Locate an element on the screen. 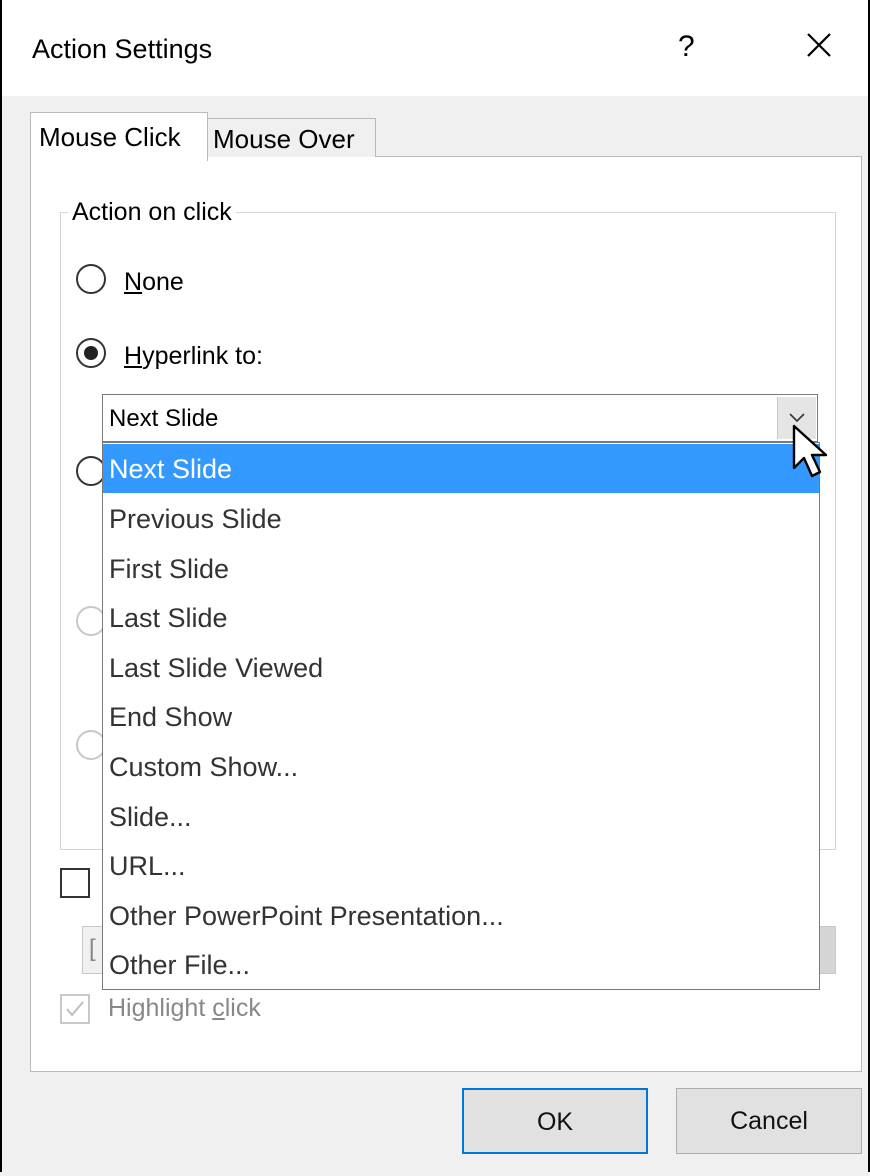 The width and height of the screenshot is (870, 1176). play-sound-checkbox is located at coordinates (75, 883).